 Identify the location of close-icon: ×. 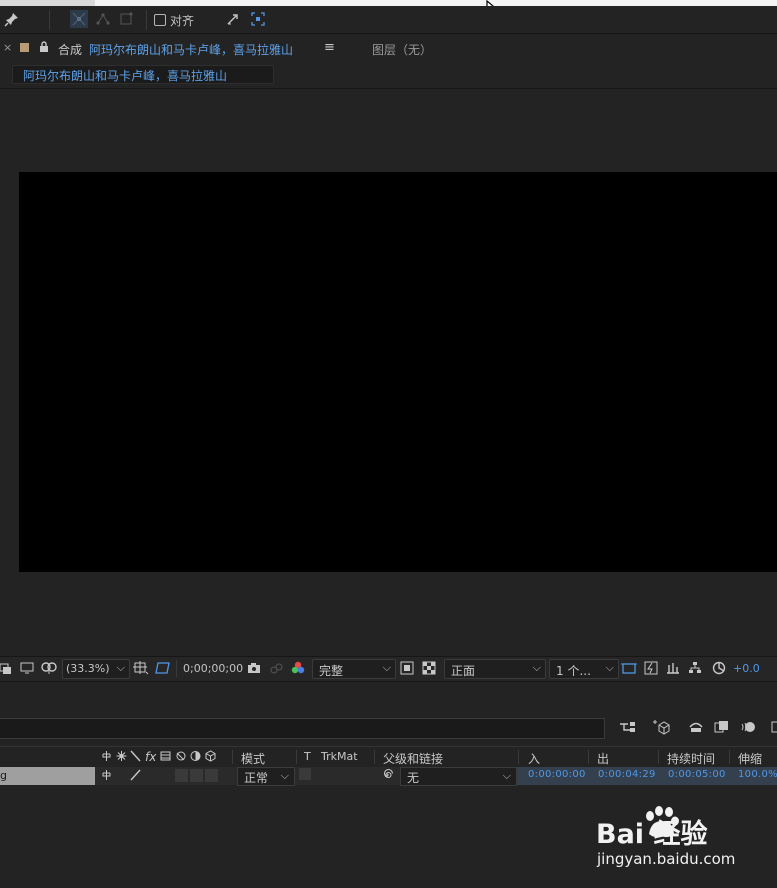
(7, 47).